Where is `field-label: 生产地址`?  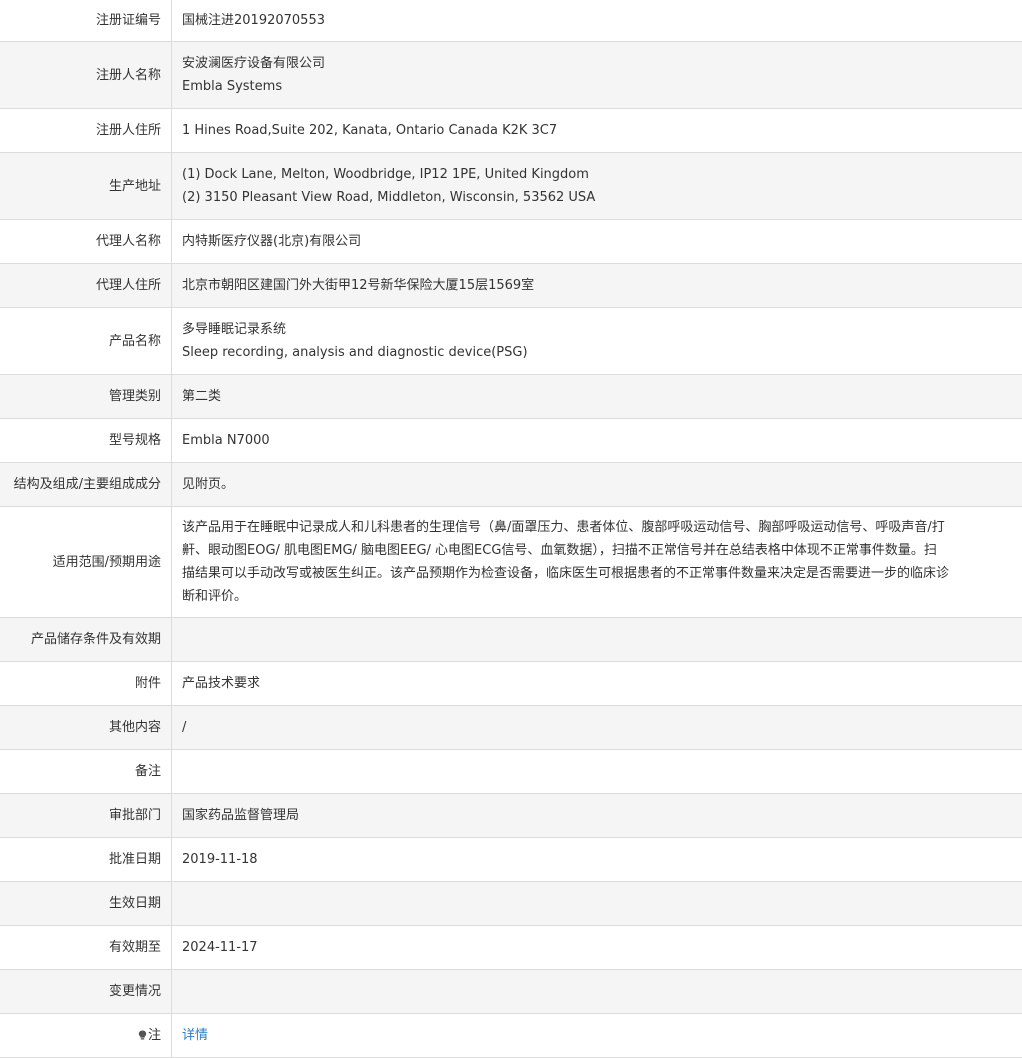
field-label: 生产地址 is located at coordinates (86, 186).